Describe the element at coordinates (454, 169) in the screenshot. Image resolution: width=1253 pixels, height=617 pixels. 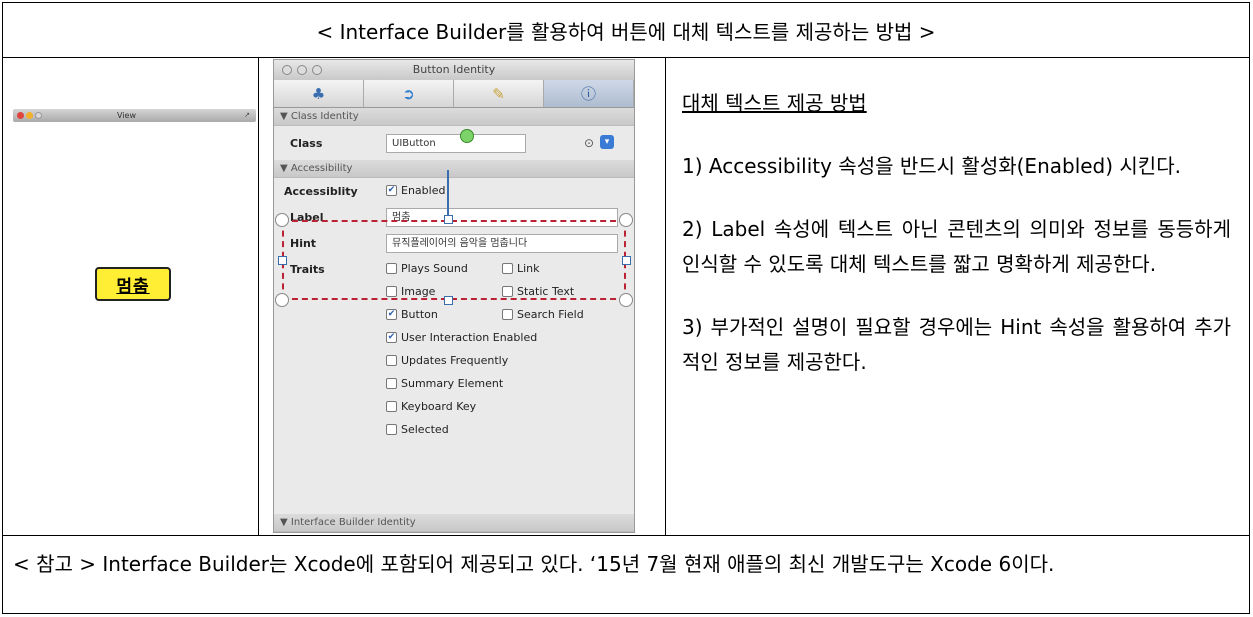
I see `accessibility-section: ▼ Accessibility` at that location.